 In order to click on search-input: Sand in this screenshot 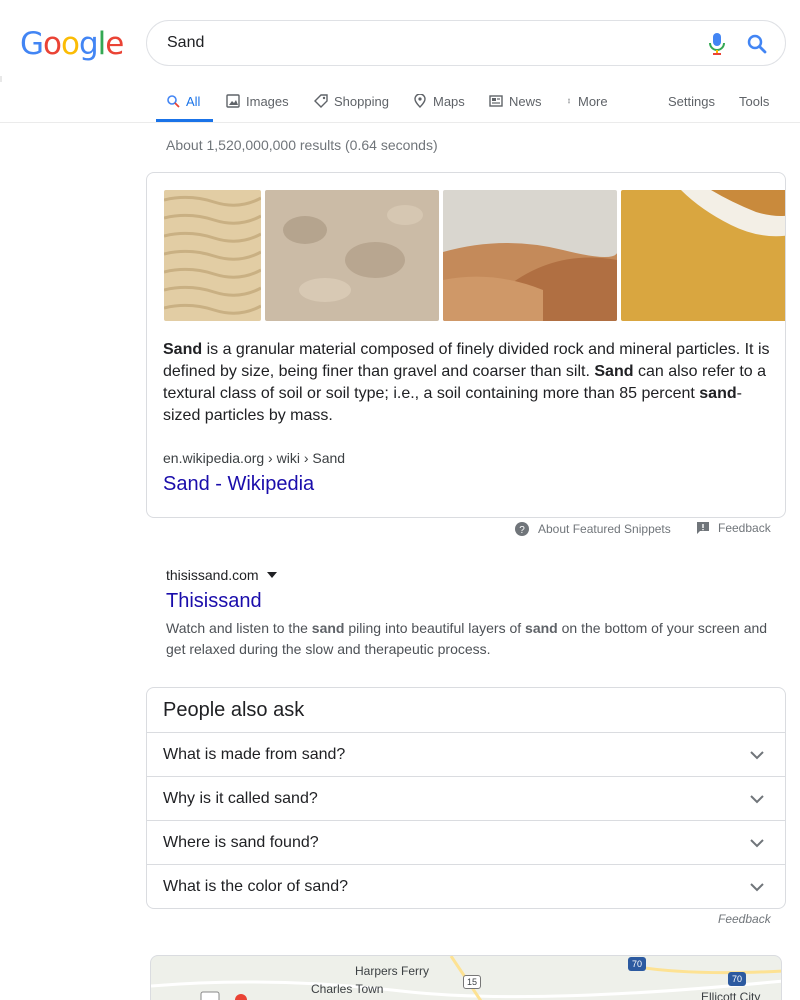, I will do `click(185, 43)`.